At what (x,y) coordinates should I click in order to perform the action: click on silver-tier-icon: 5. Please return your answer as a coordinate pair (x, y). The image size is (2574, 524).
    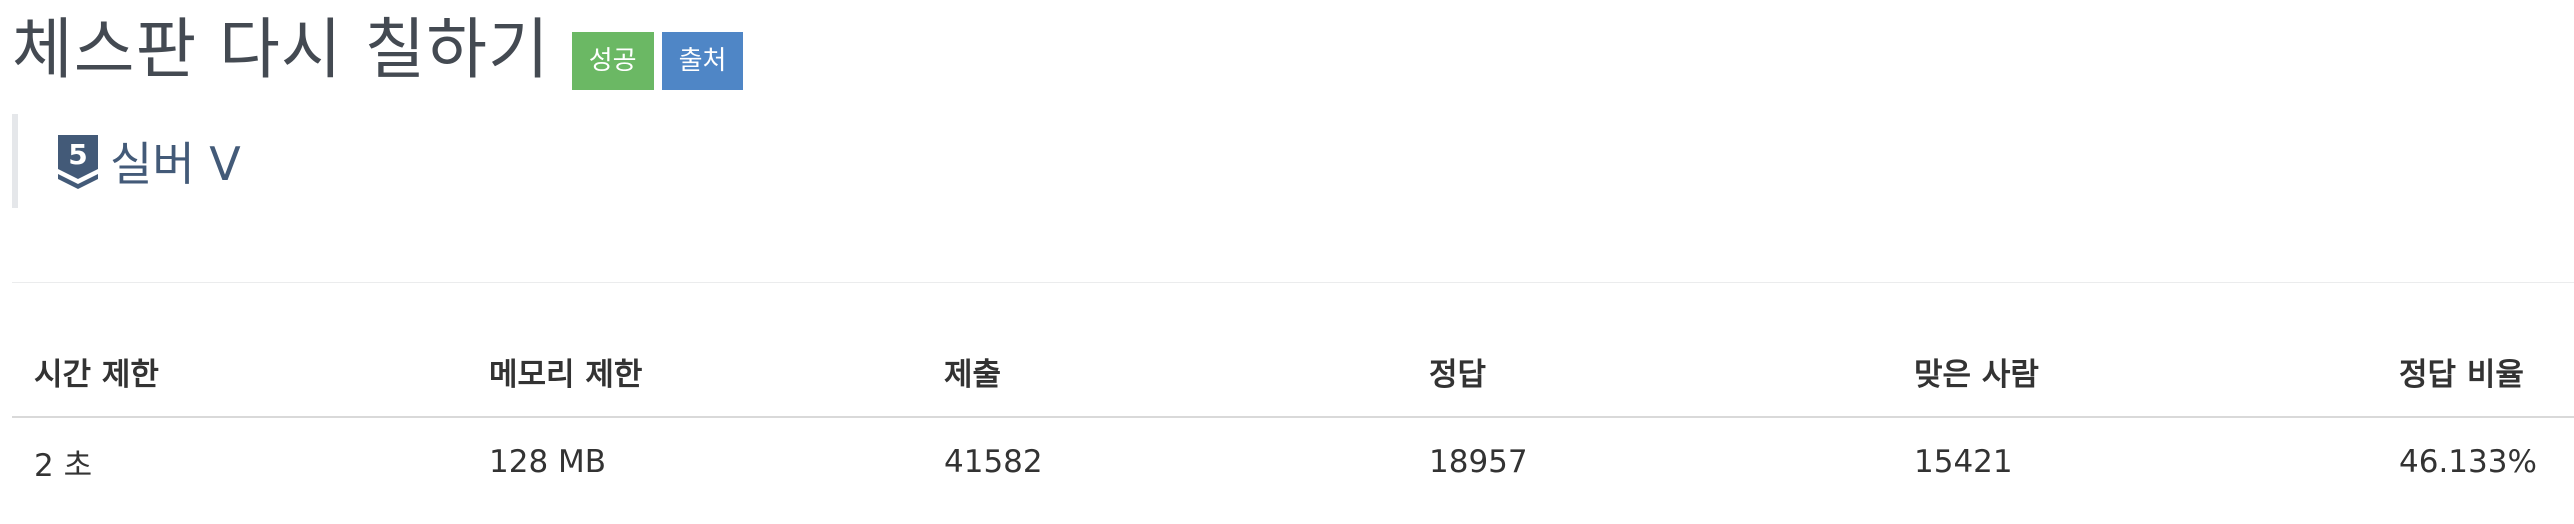
    Looking at the image, I should click on (78, 162).